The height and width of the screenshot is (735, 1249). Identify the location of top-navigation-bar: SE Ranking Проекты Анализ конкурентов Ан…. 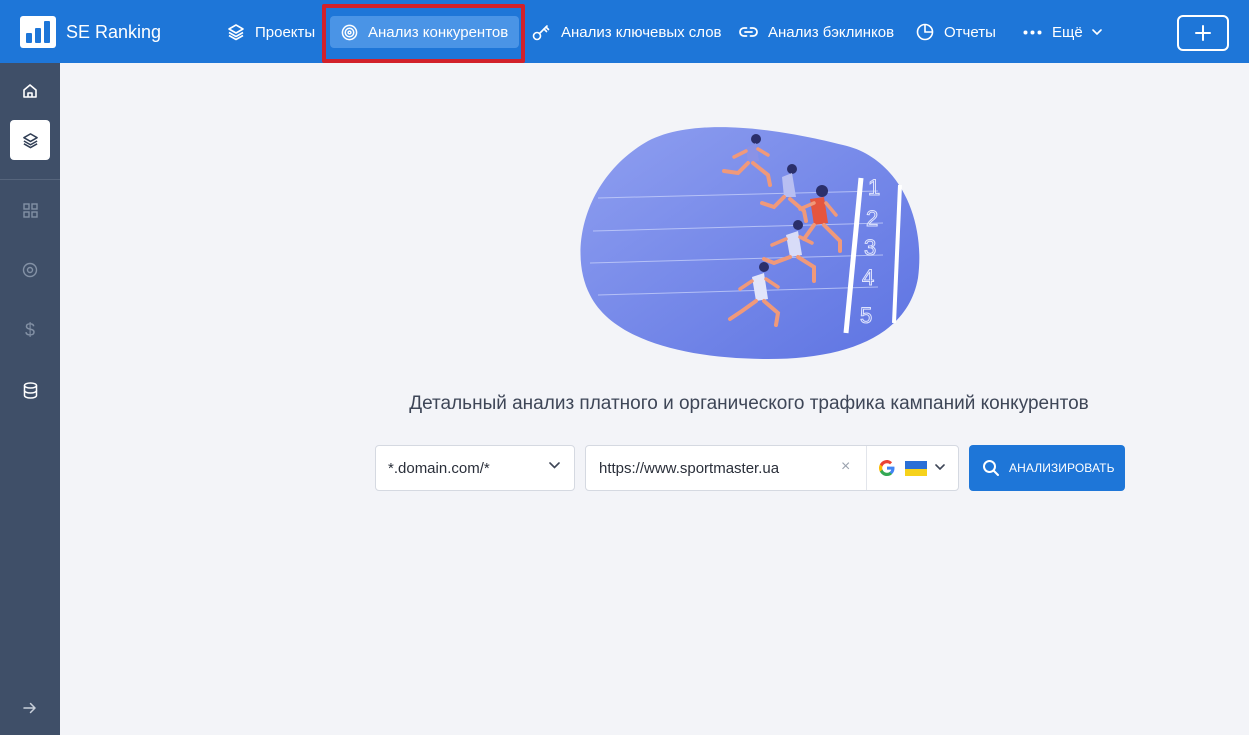
(624, 31).